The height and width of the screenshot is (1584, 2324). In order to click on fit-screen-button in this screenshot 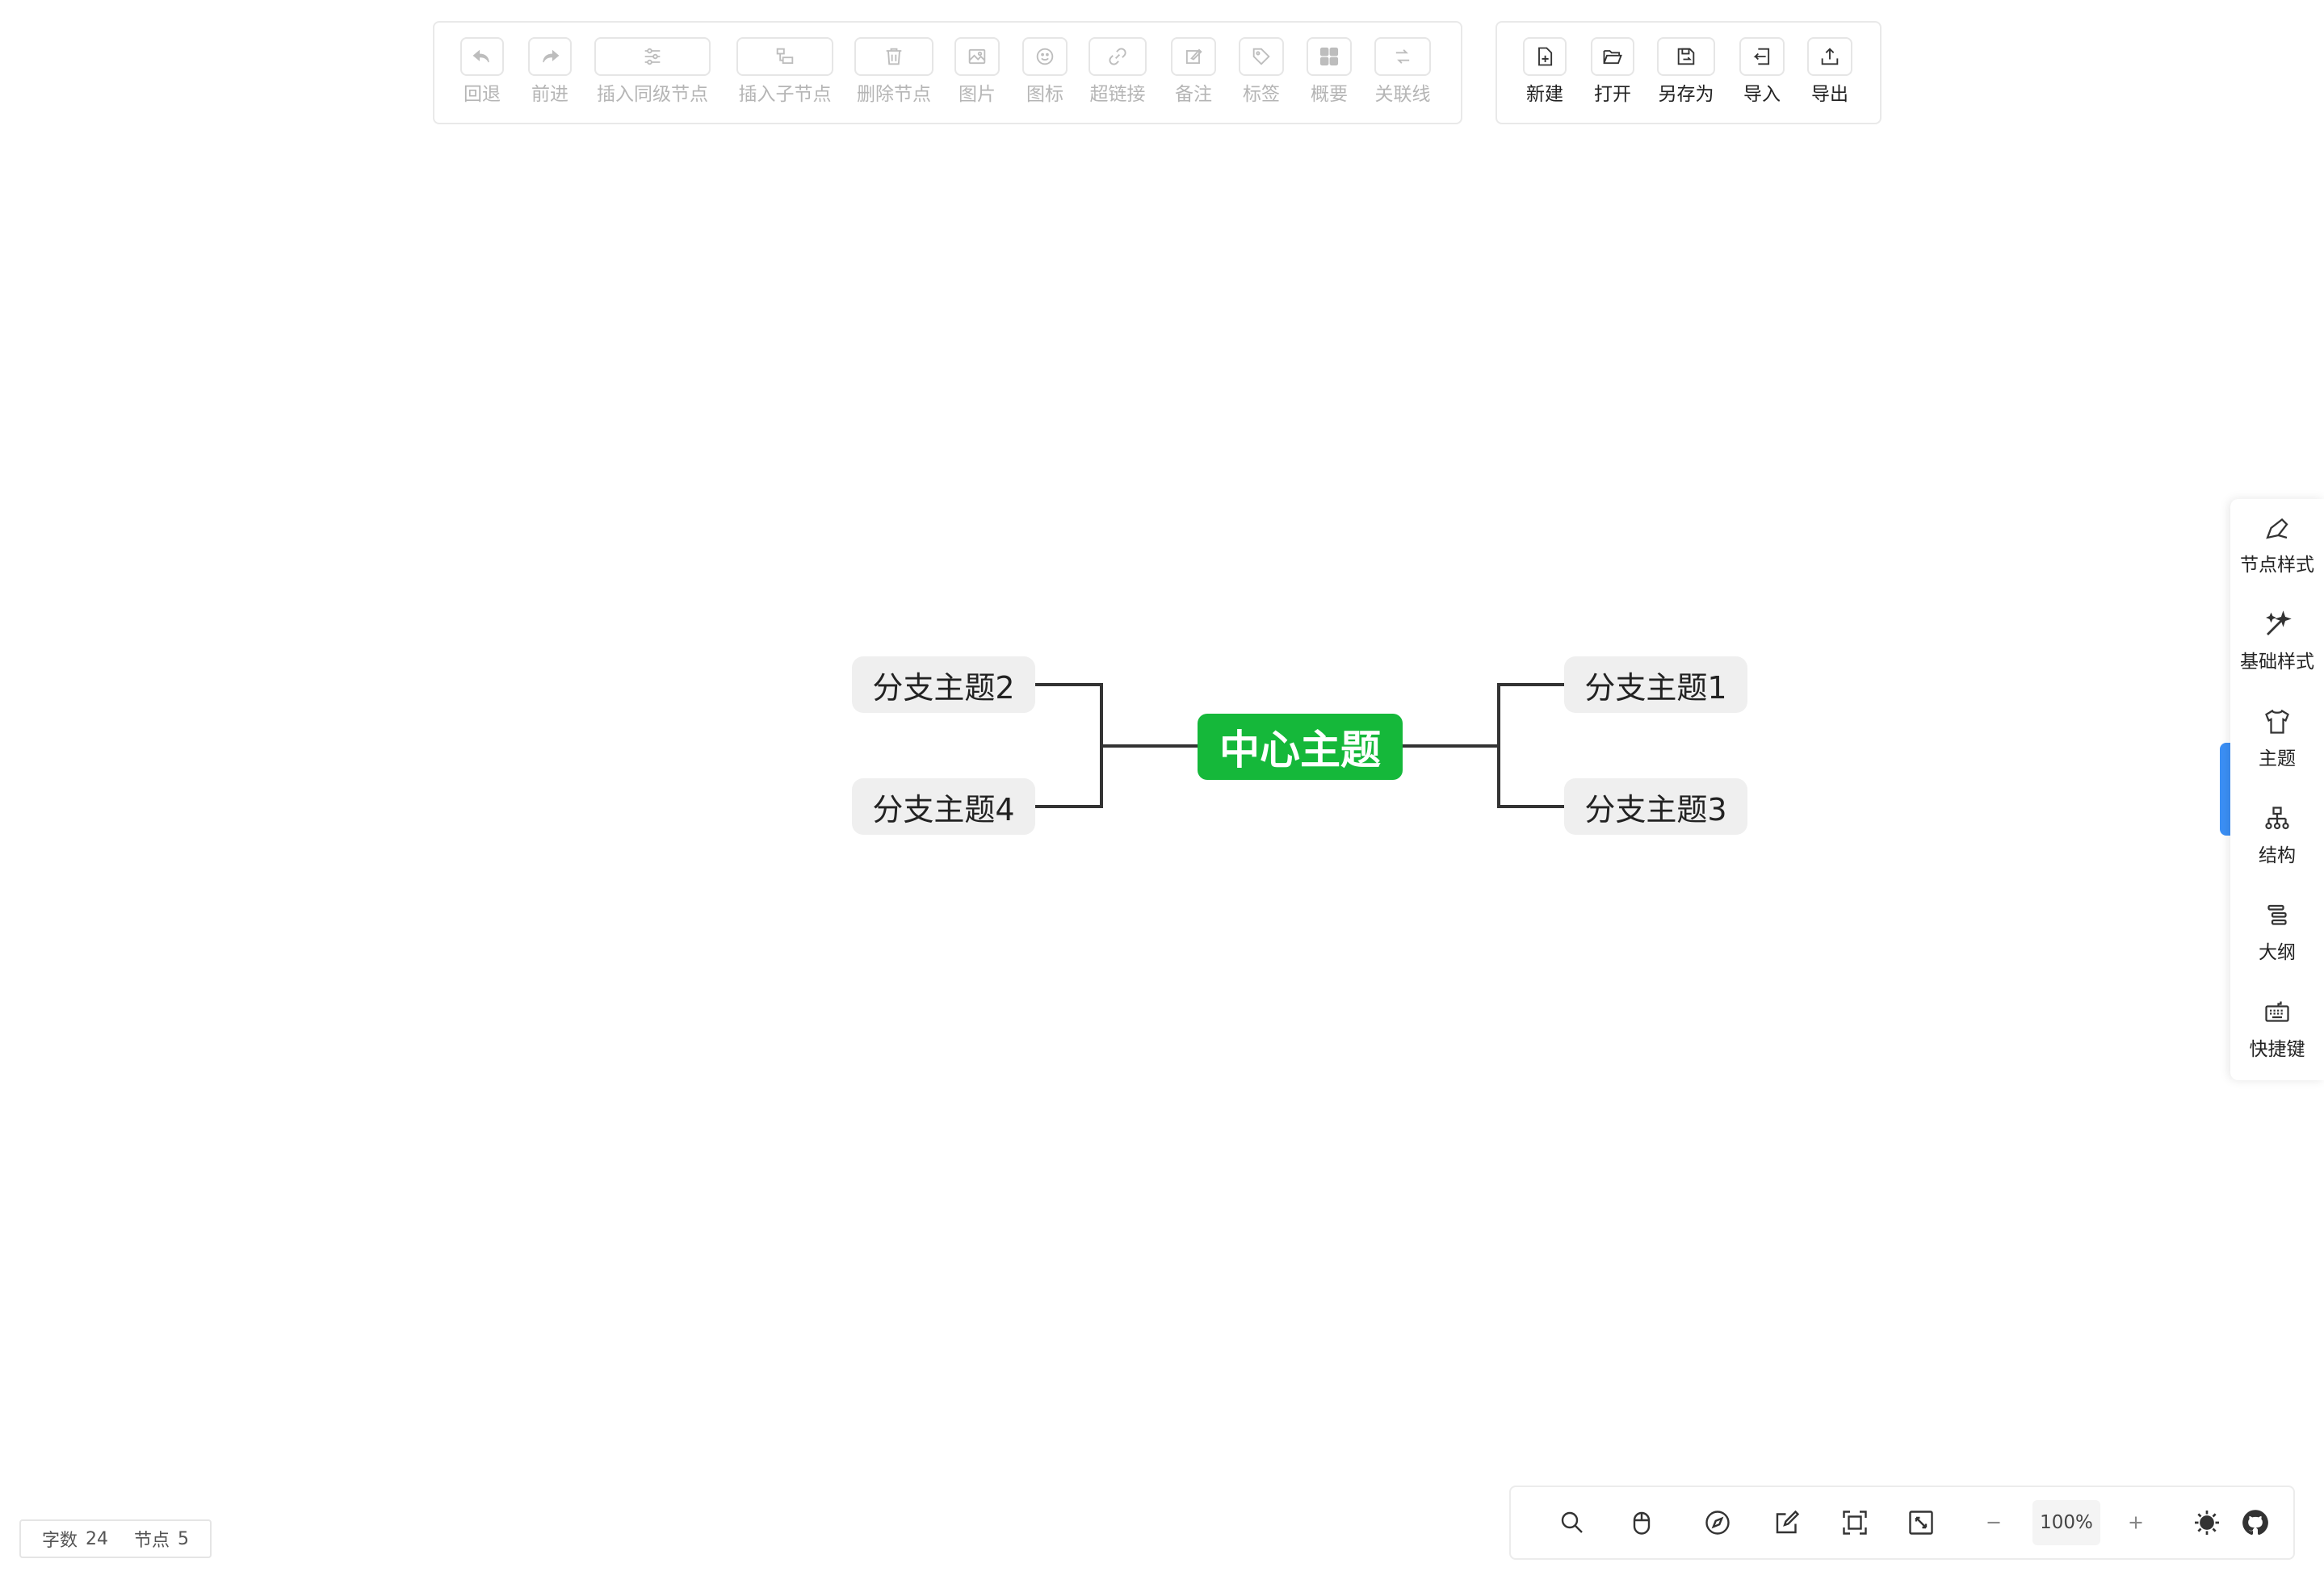, I will do `click(1855, 1522)`.